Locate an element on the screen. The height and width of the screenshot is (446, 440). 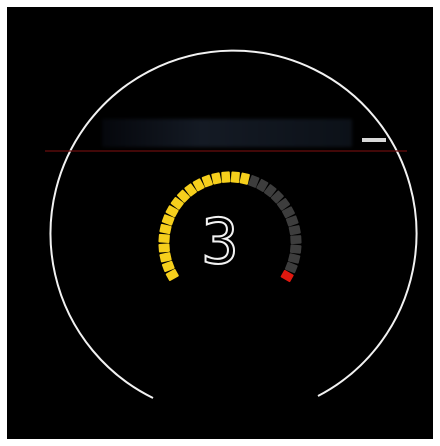
gear-indicator: 3 is located at coordinates (219, 241).